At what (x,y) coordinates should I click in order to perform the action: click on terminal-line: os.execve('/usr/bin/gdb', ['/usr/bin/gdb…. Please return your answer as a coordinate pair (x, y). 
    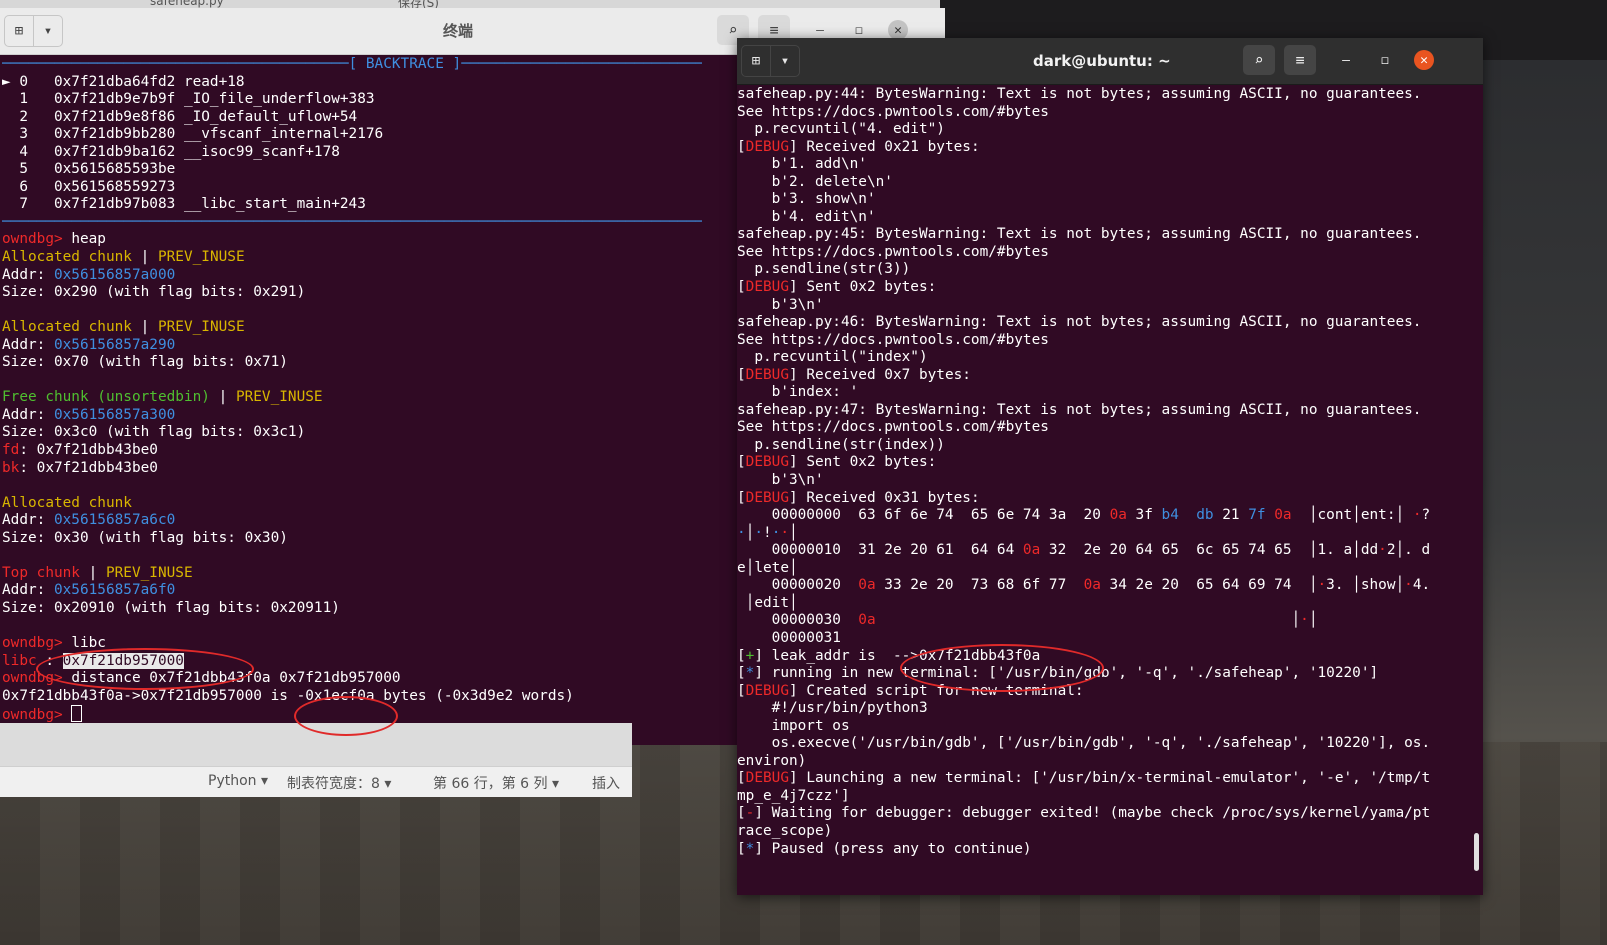
    Looking at the image, I should click on (1106, 744).